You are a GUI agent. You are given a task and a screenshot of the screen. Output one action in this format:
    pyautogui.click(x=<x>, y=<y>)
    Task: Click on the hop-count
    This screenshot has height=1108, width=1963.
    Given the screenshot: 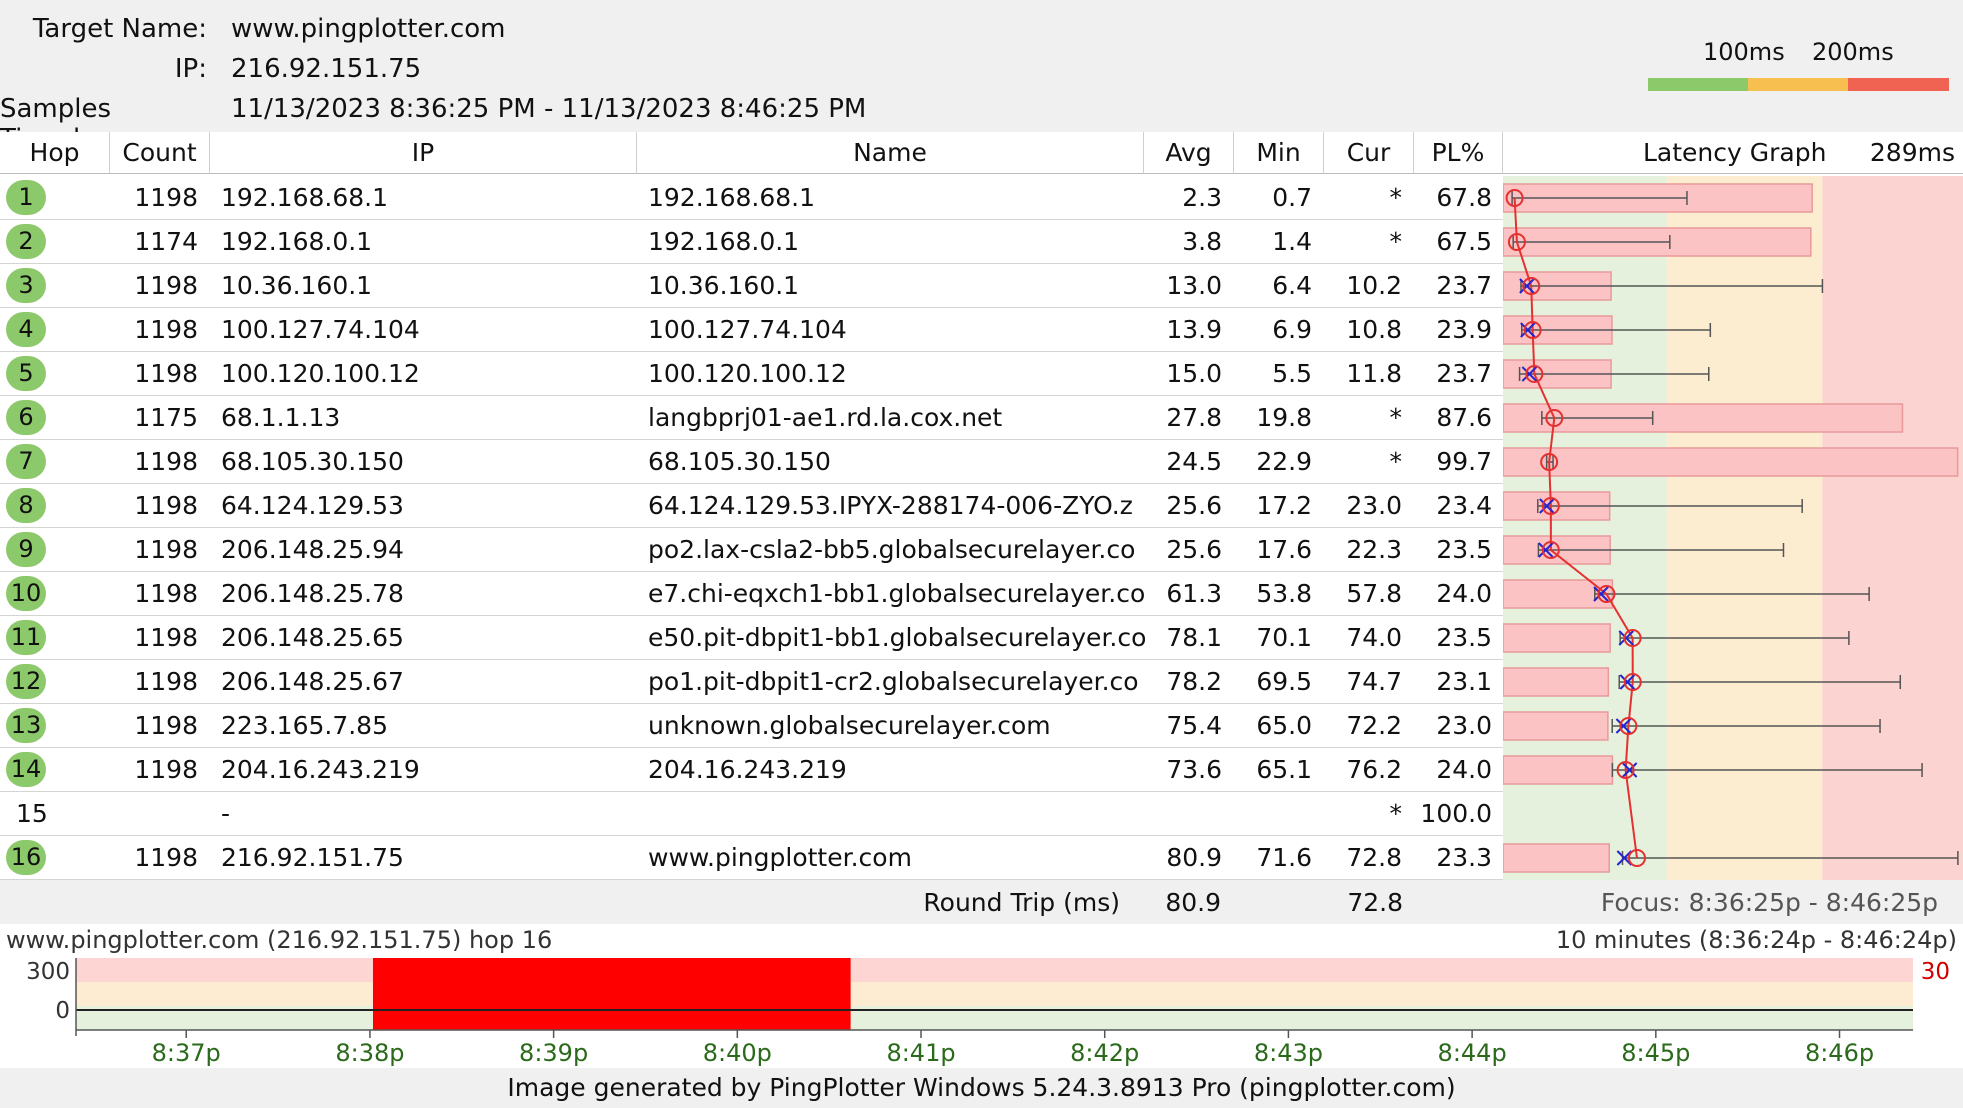 What is the action you would take?
    pyautogui.click(x=154, y=813)
    